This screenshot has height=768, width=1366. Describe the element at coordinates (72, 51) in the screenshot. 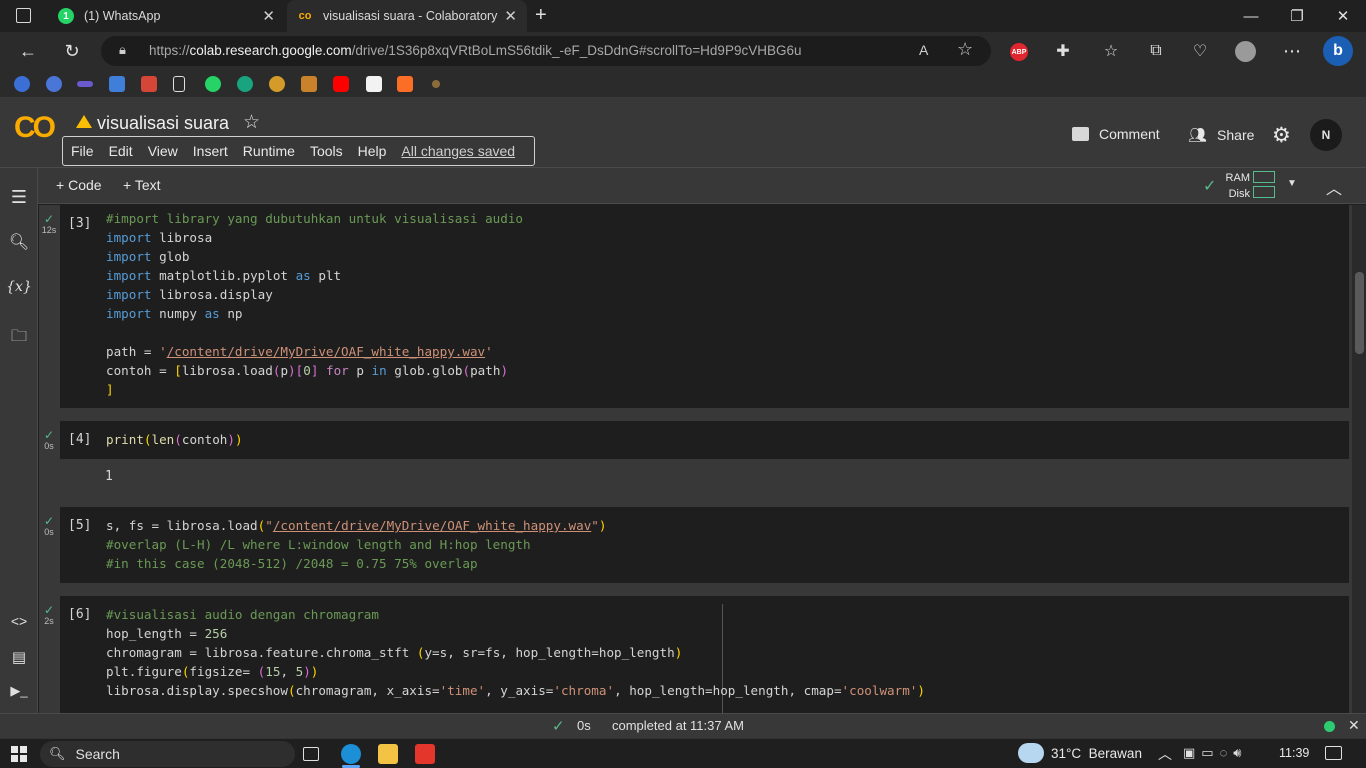

I see `refresh-icon: ↻` at that location.